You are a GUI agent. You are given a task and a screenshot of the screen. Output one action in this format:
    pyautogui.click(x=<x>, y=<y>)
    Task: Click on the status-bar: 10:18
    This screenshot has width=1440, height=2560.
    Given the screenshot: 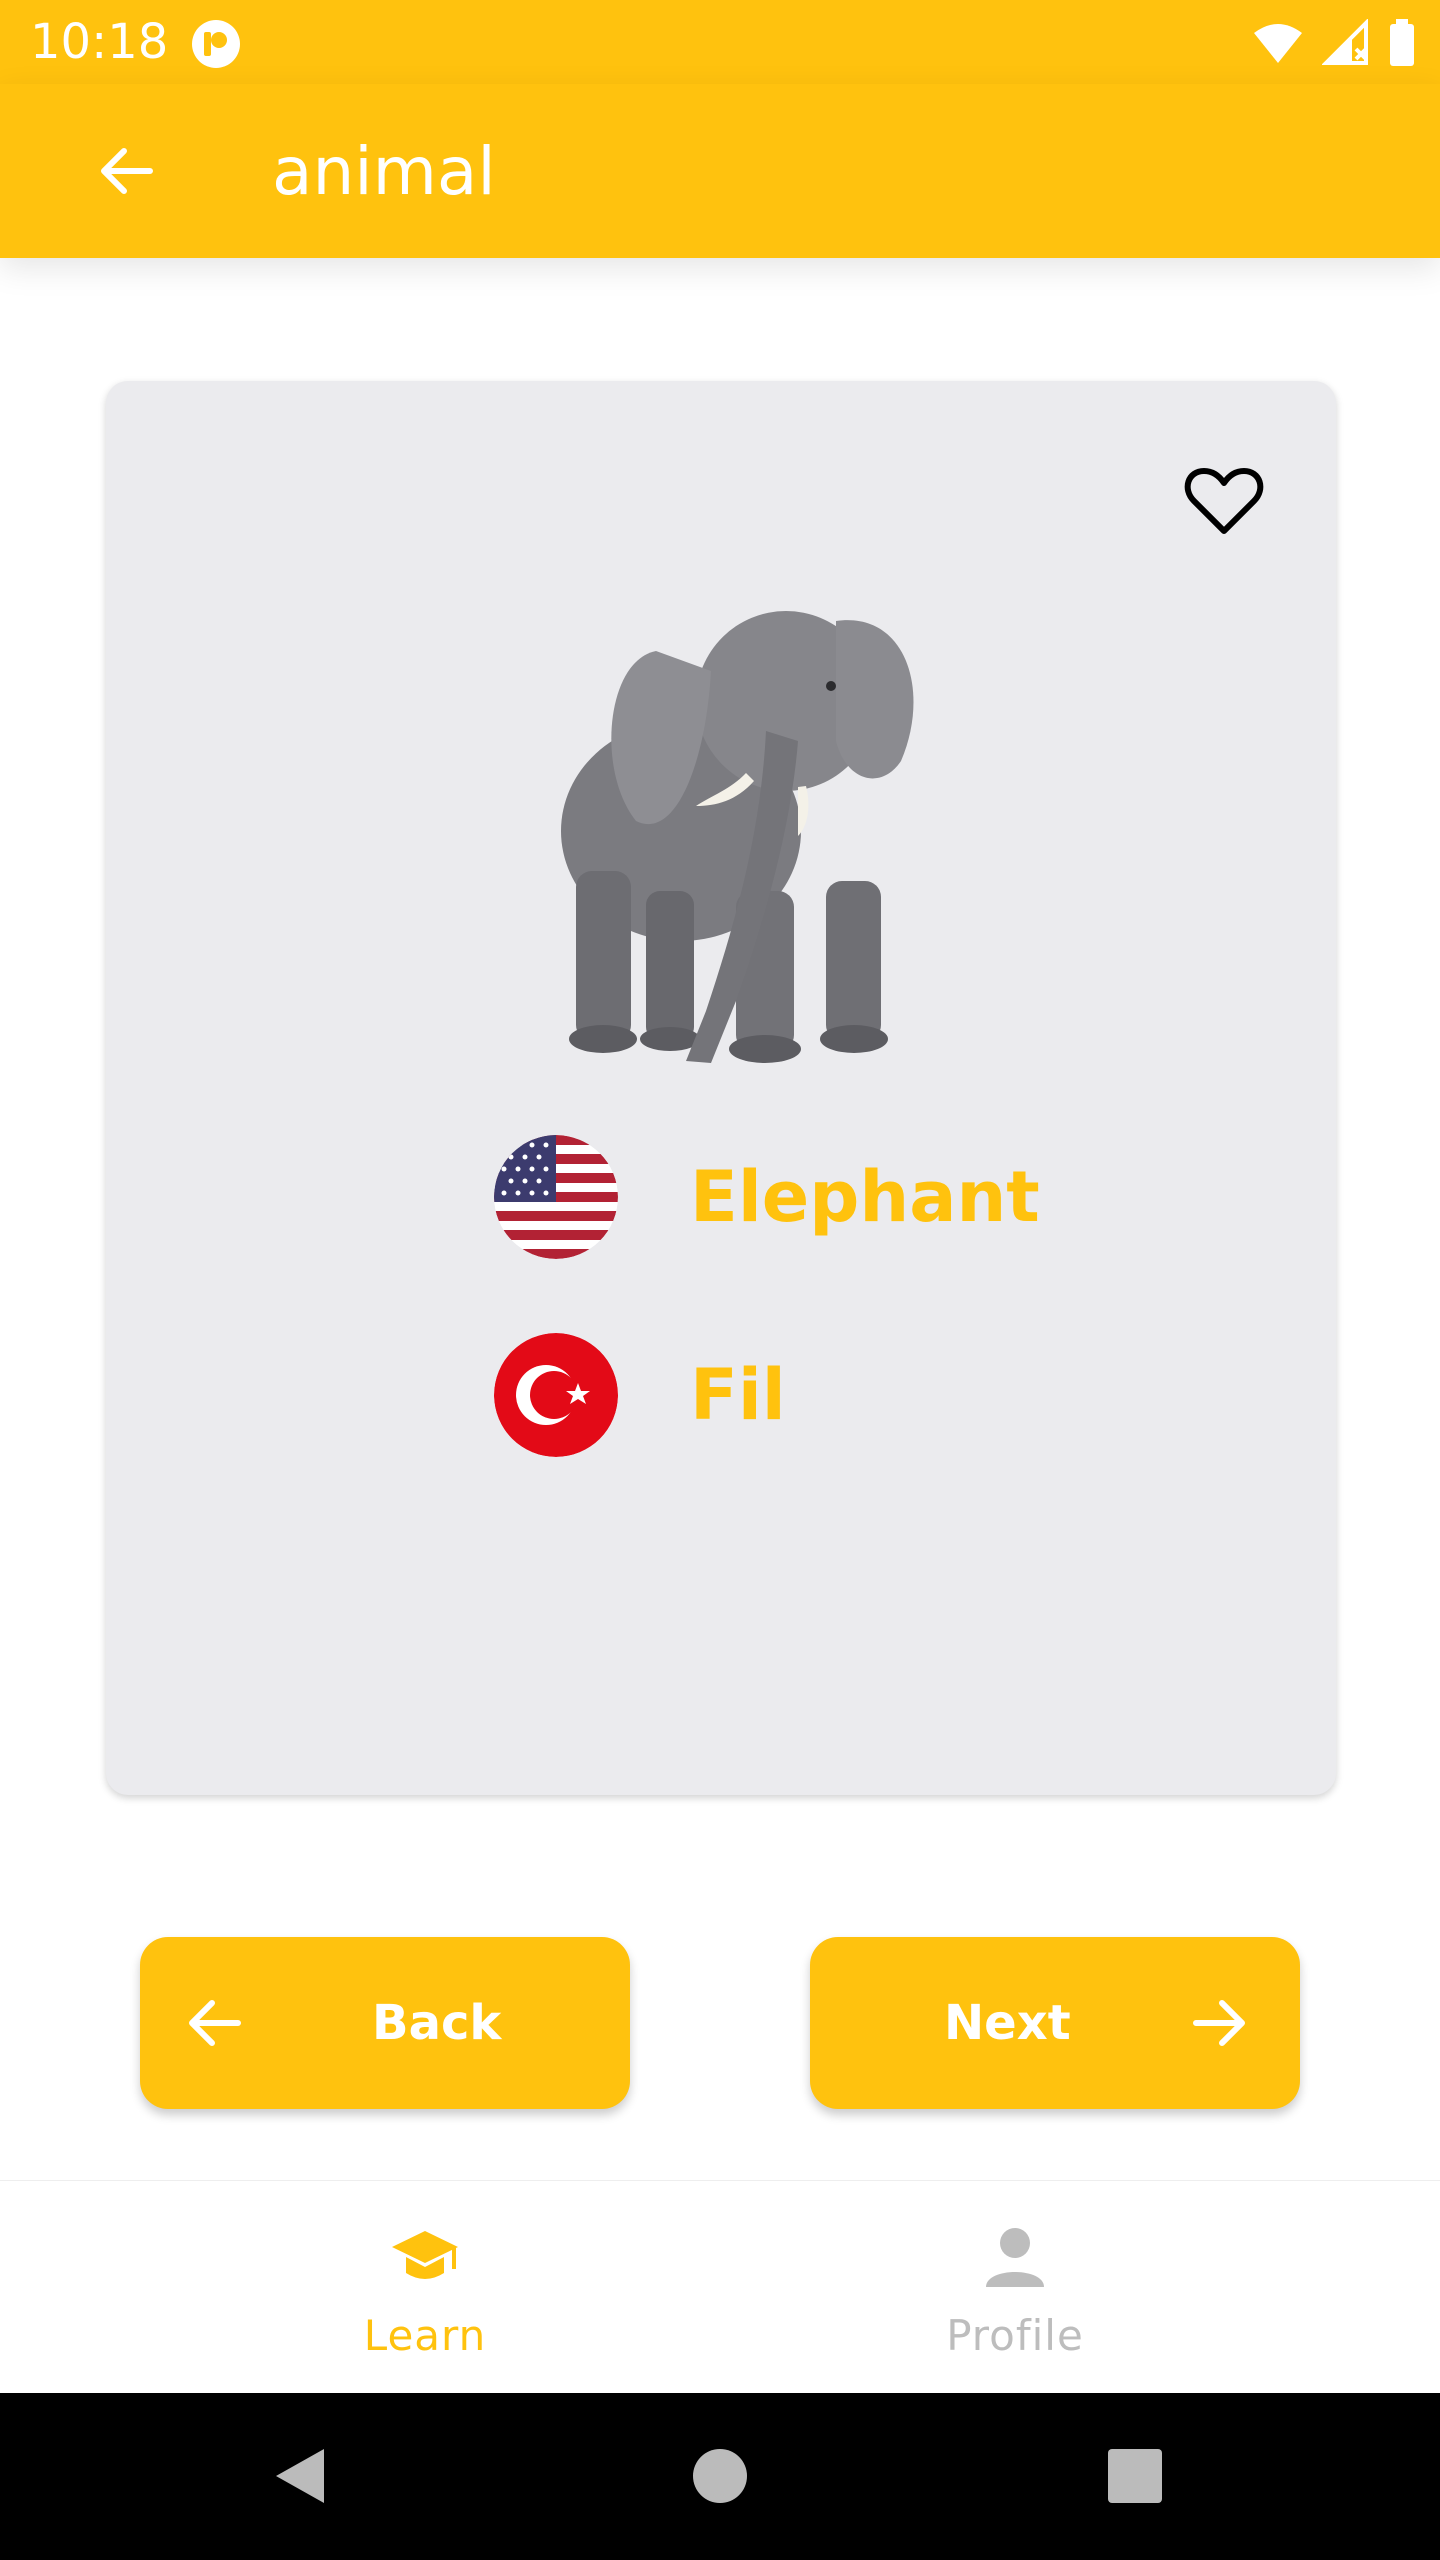 What is the action you would take?
    pyautogui.click(x=720, y=42)
    